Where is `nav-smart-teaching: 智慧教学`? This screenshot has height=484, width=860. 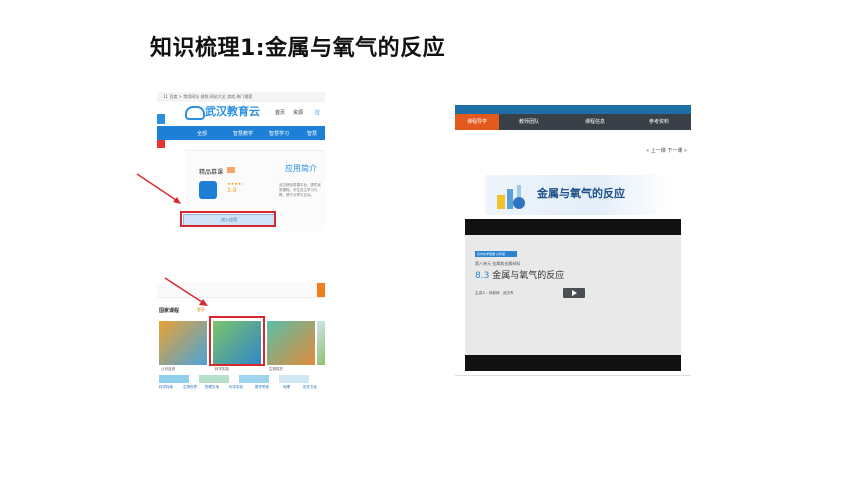 nav-smart-teaching: 智慧教学 is located at coordinates (243, 133).